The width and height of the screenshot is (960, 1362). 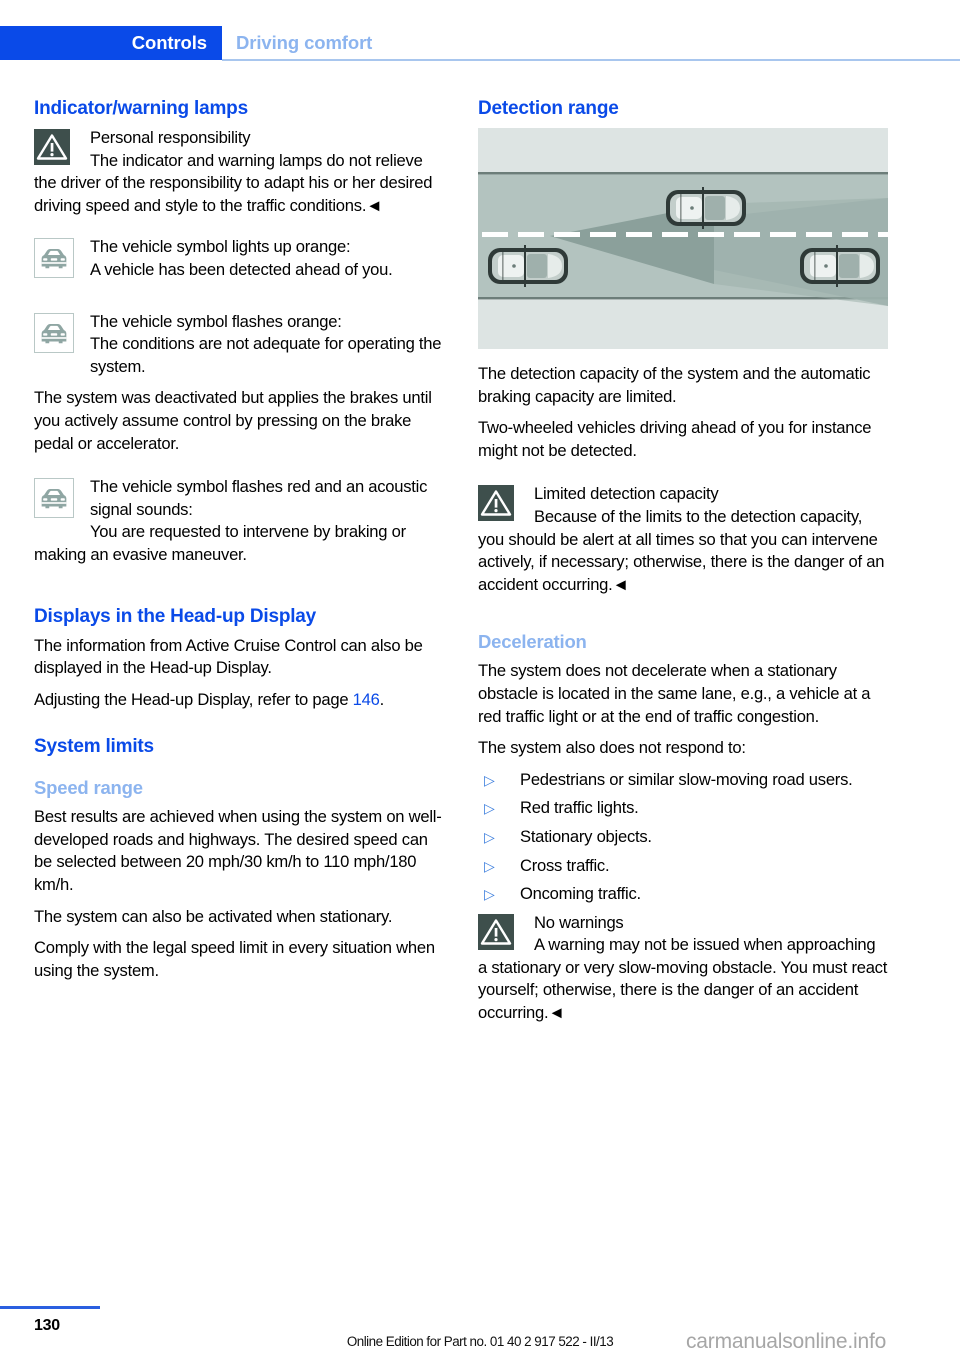 What do you see at coordinates (111, 43) in the screenshot?
I see `breadcrumb-chapter: Controls` at bounding box center [111, 43].